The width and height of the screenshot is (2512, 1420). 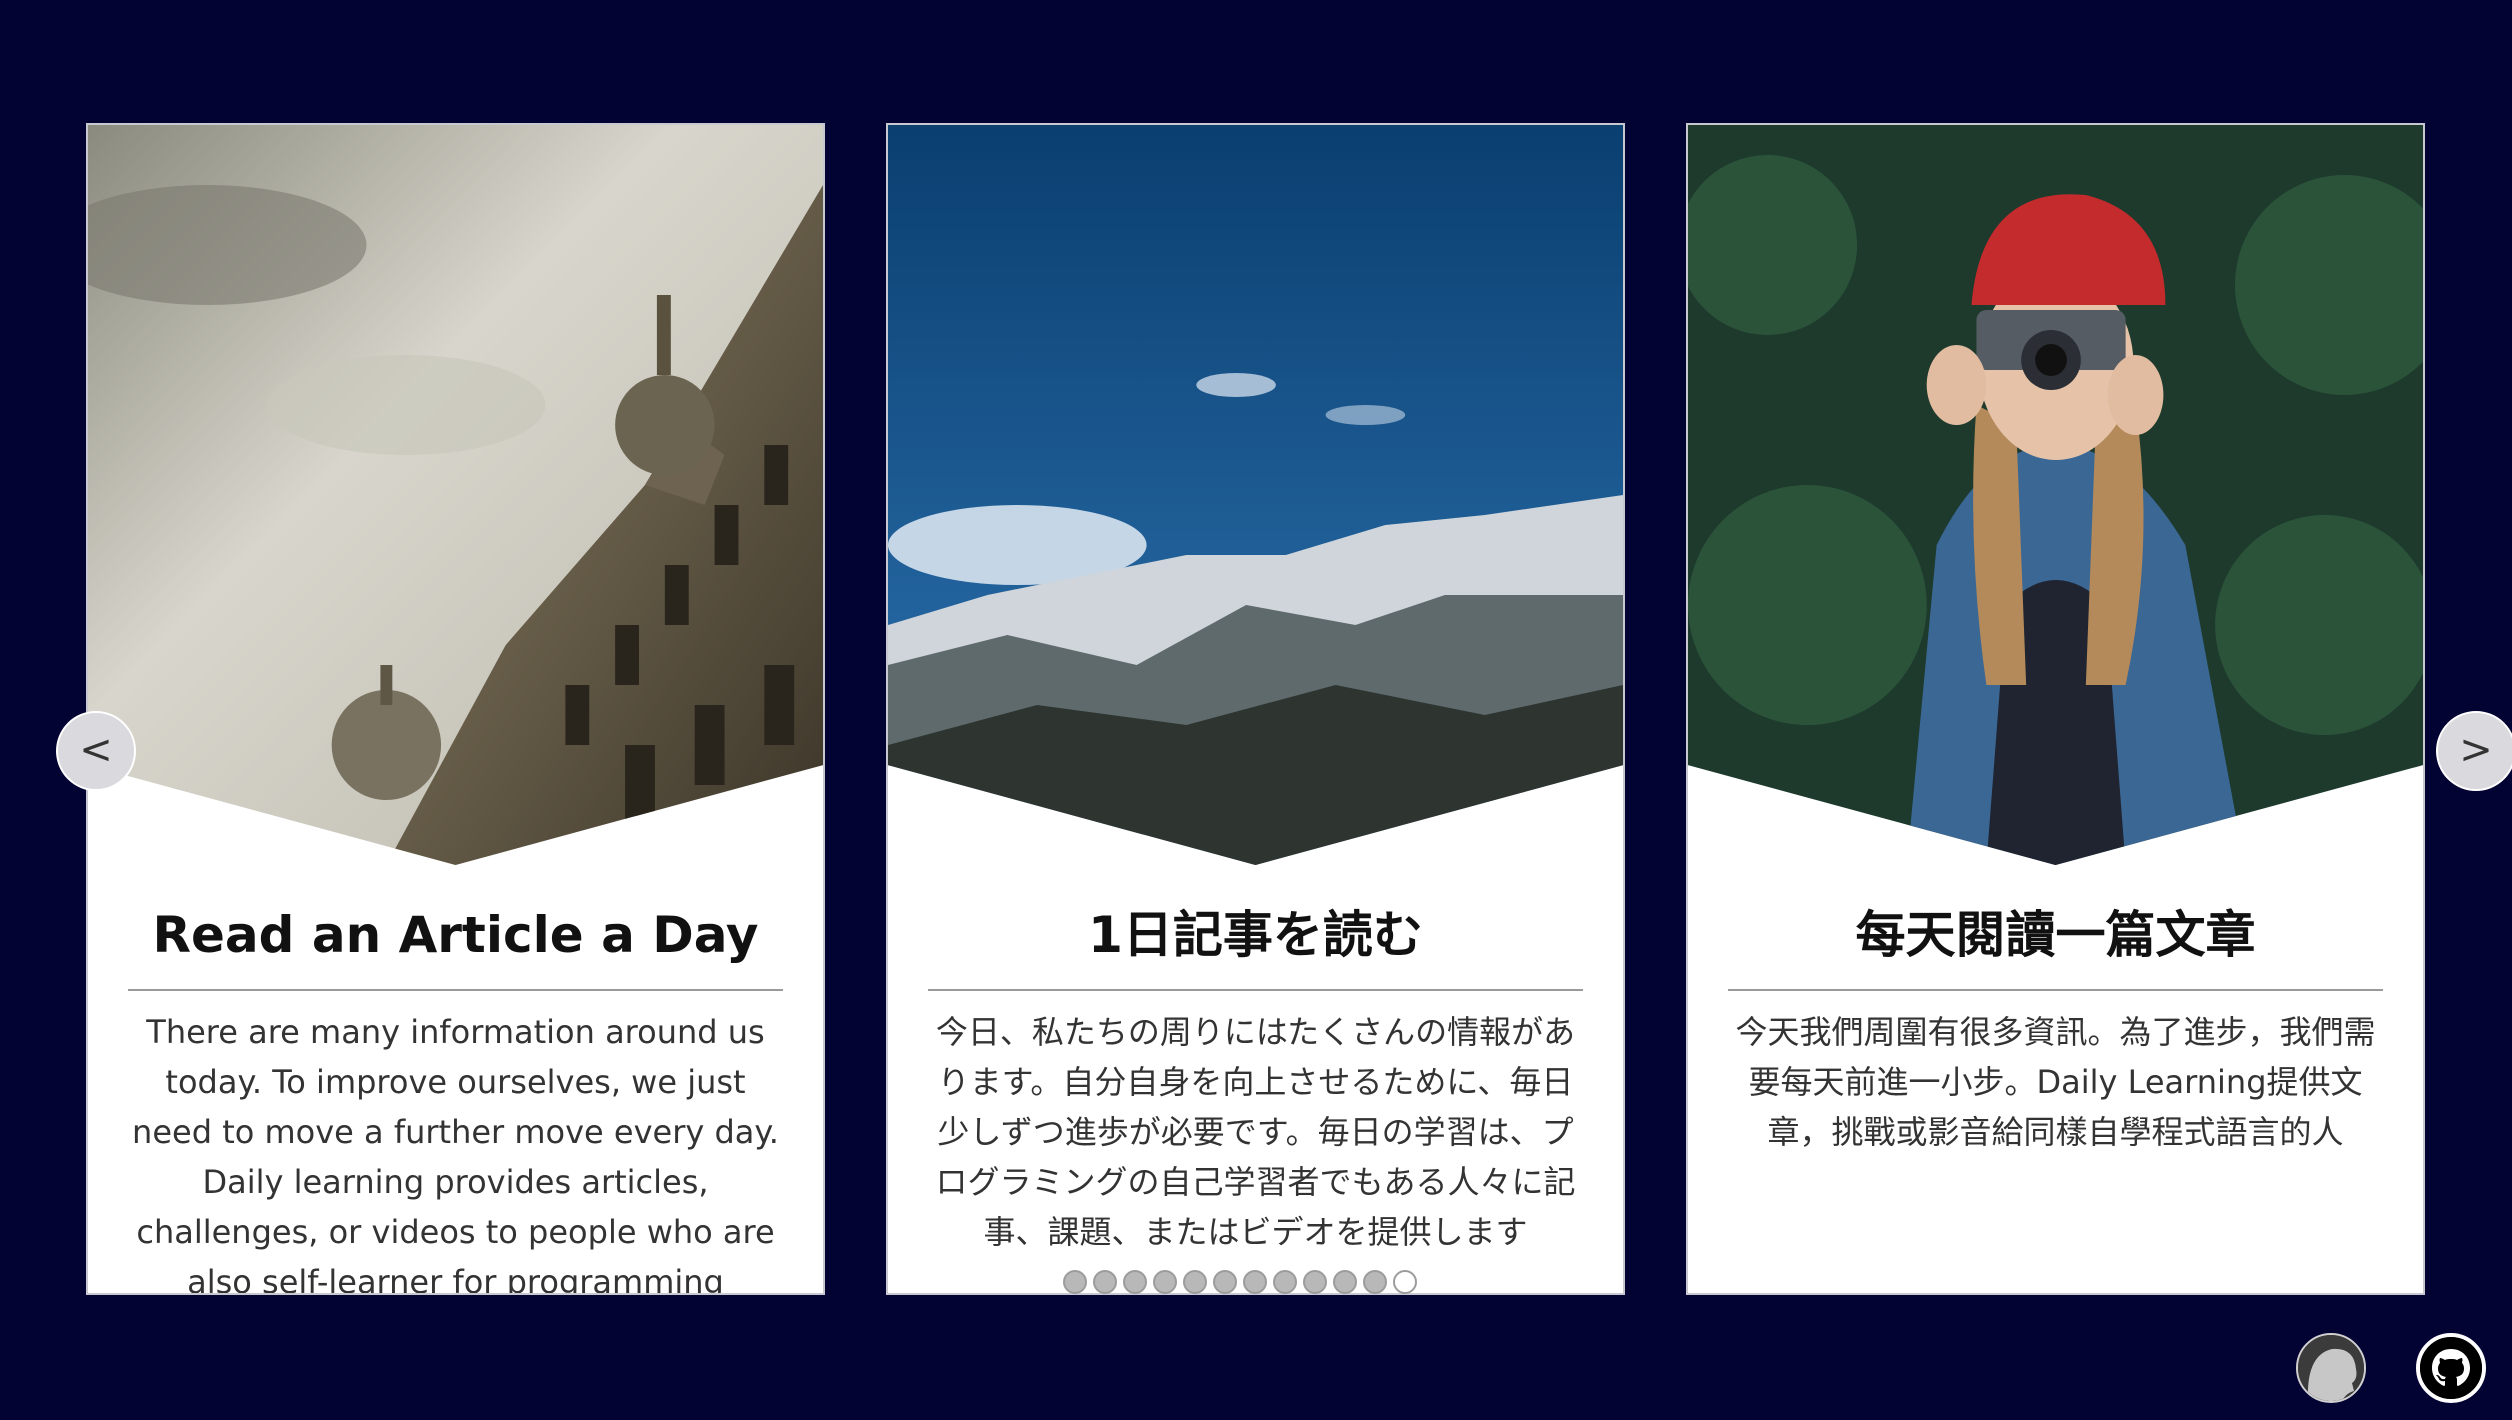 What do you see at coordinates (2331, 1368) in the screenshot?
I see `avatar-icon` at bounding box center [2331, 1368].